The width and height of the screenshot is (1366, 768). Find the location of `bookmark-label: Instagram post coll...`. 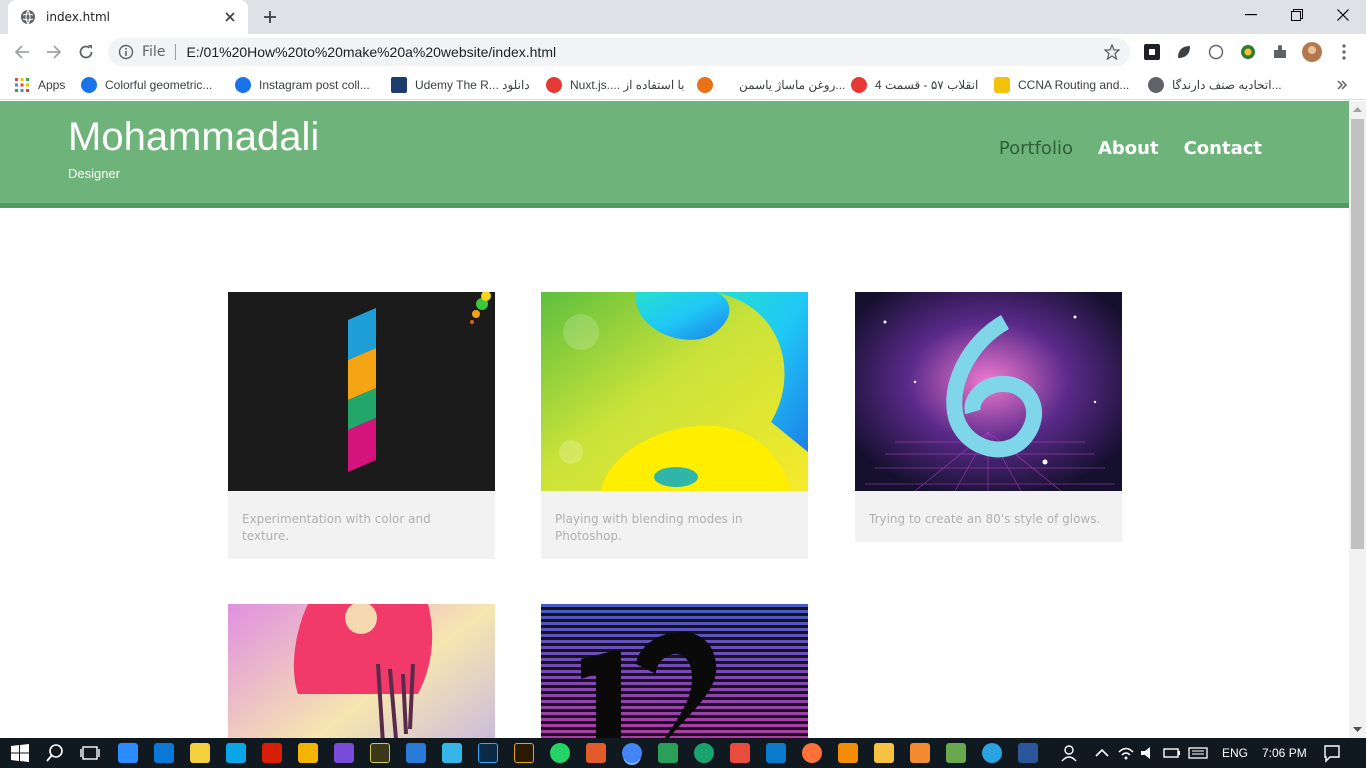

bookmark-label: Instagram post coll... is located at coordinates (314, 85).